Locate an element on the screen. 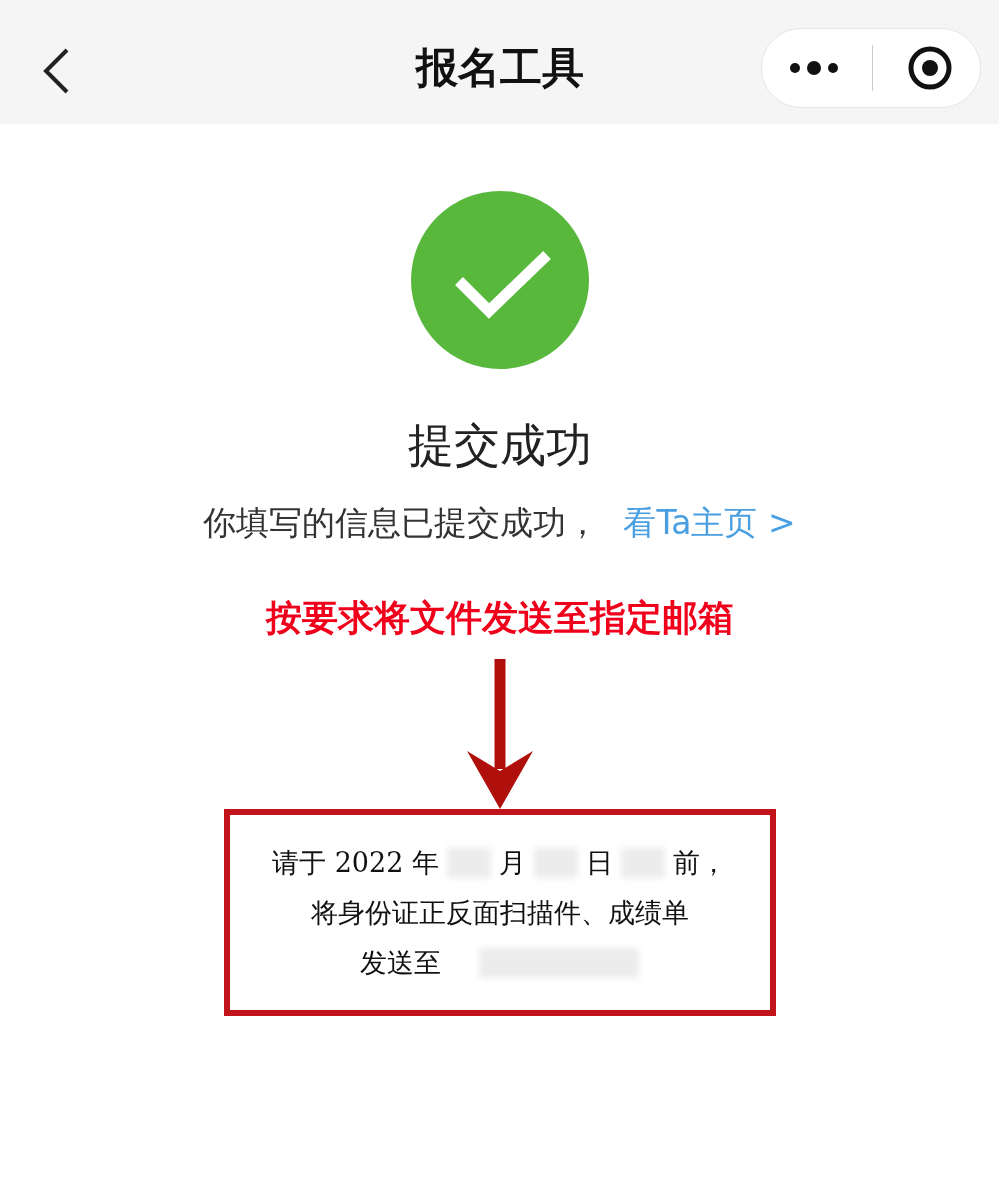 This screenshot has width=999, height=1199. notice-text: 发送至 is located at coordinates (400, 962).